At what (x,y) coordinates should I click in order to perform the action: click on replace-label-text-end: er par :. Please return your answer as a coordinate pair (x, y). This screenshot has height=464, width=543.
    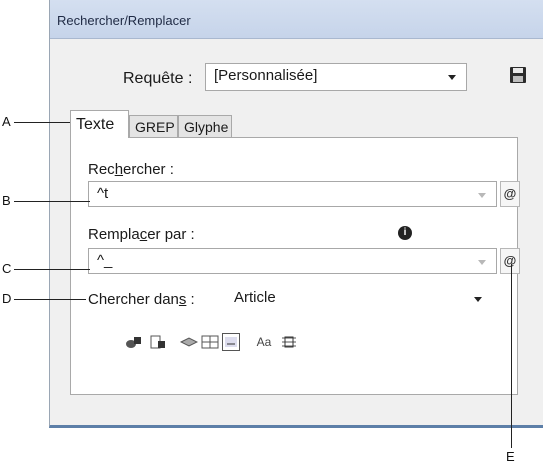
    Looking at the image, I should click on (171, 234).